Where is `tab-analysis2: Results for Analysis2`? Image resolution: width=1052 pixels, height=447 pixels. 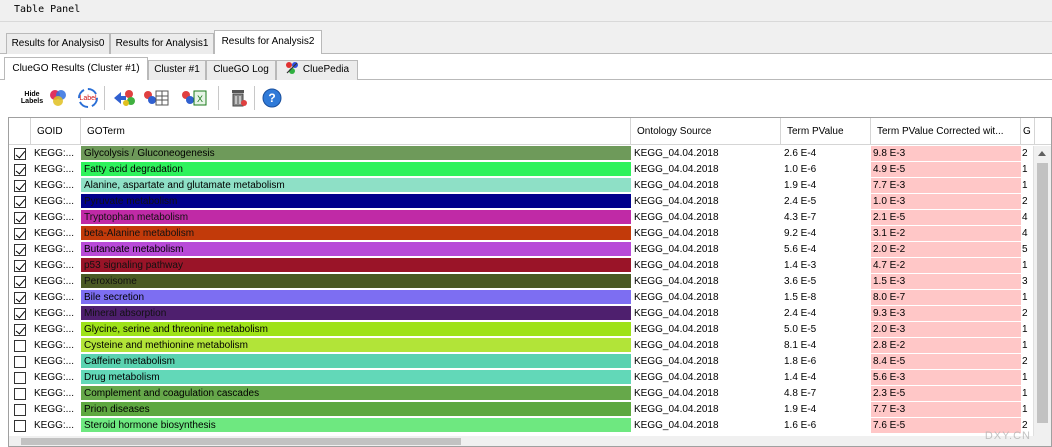 tab-analysis2: Results for Analysis2 is located at coordinates (268, 42).